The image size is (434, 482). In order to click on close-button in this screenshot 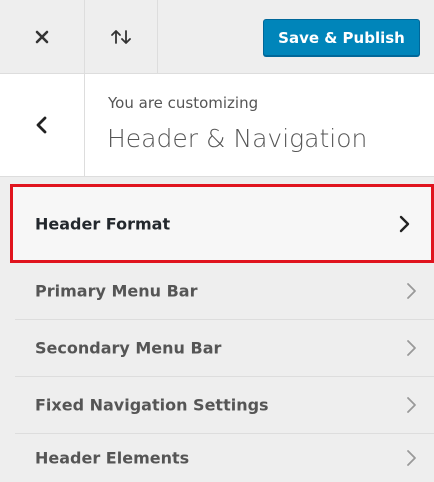, I will do `click(42, 36)`.